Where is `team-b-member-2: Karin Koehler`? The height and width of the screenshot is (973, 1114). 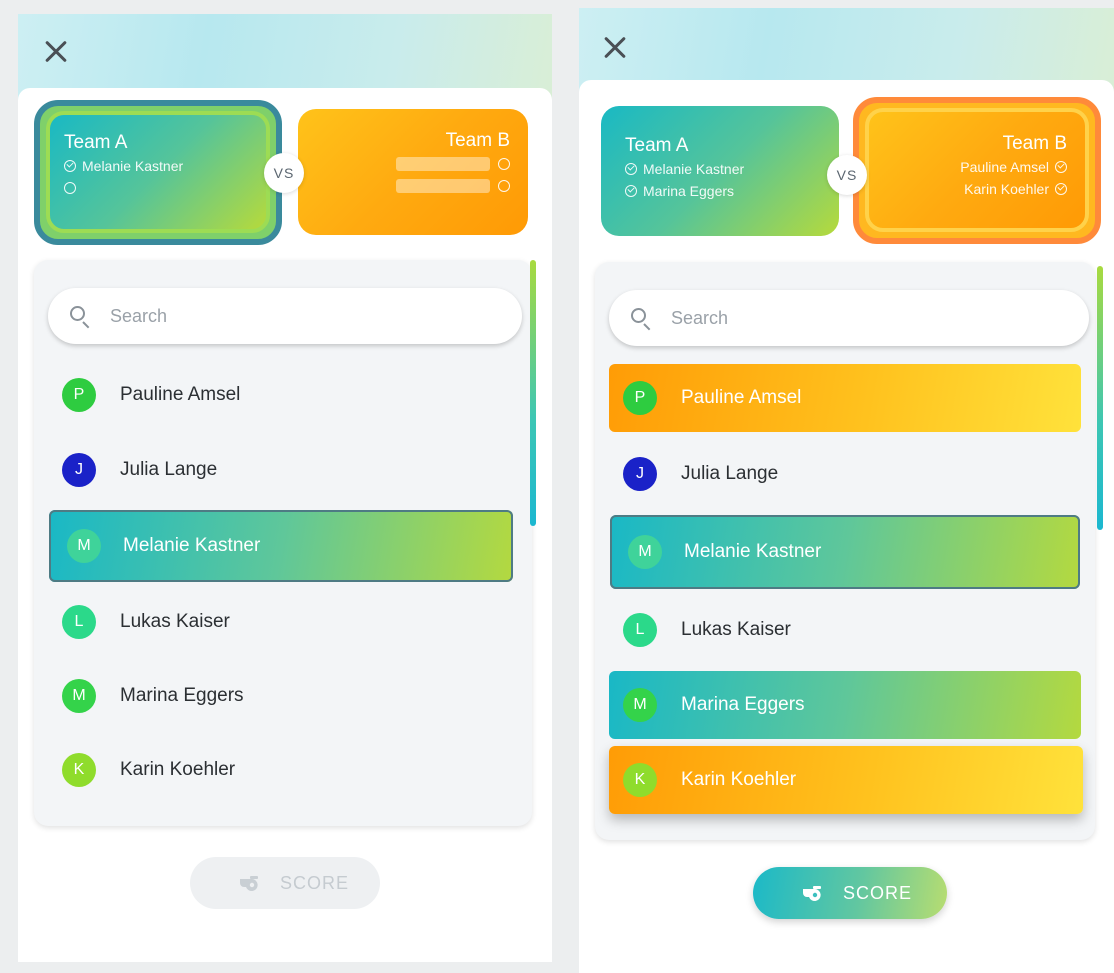 team-b-member-2: Karin Koehler is located at coordinates (977, 189).